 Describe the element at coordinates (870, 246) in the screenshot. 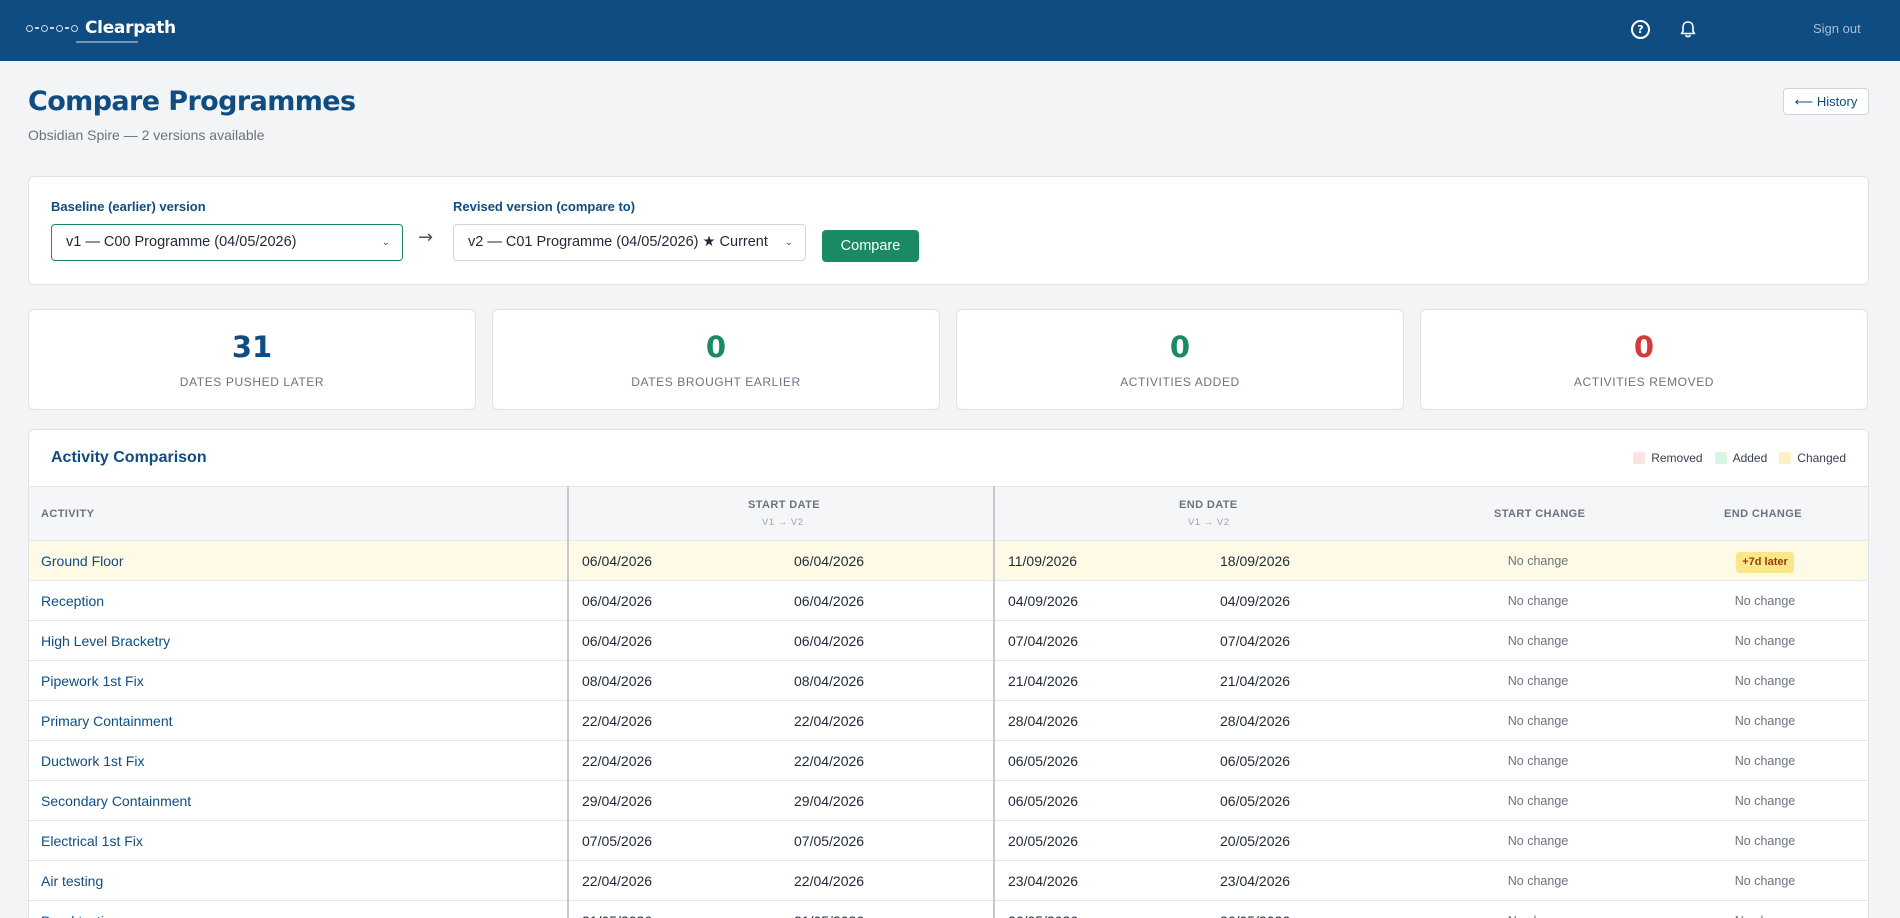

I see `compare-button: Compare` at that location.